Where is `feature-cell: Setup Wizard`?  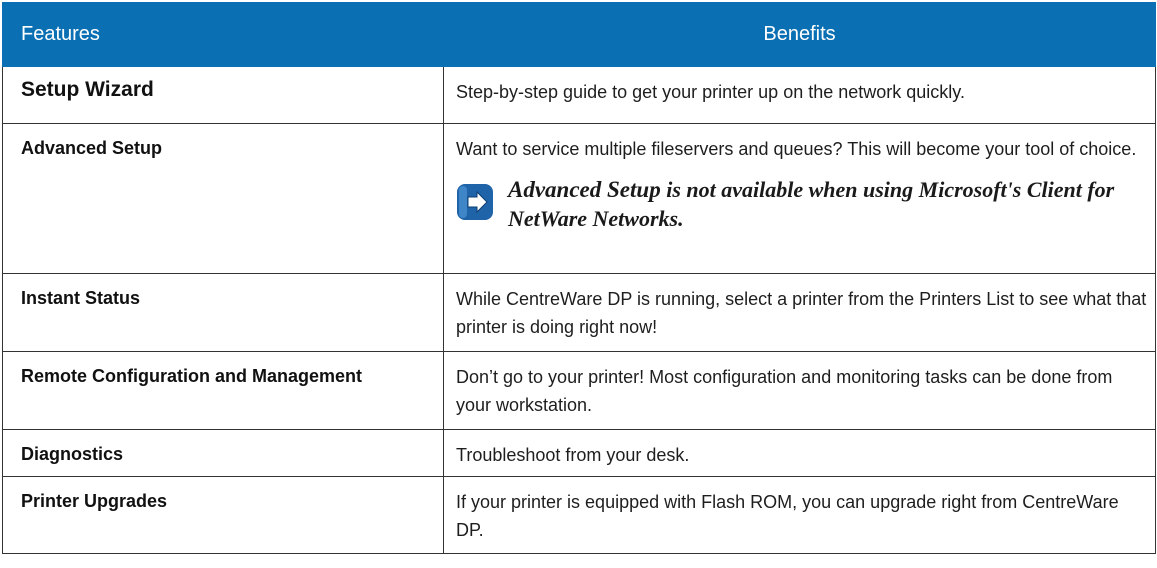
feature-cell: Setup Wizard is located at coordinates (223, 95).